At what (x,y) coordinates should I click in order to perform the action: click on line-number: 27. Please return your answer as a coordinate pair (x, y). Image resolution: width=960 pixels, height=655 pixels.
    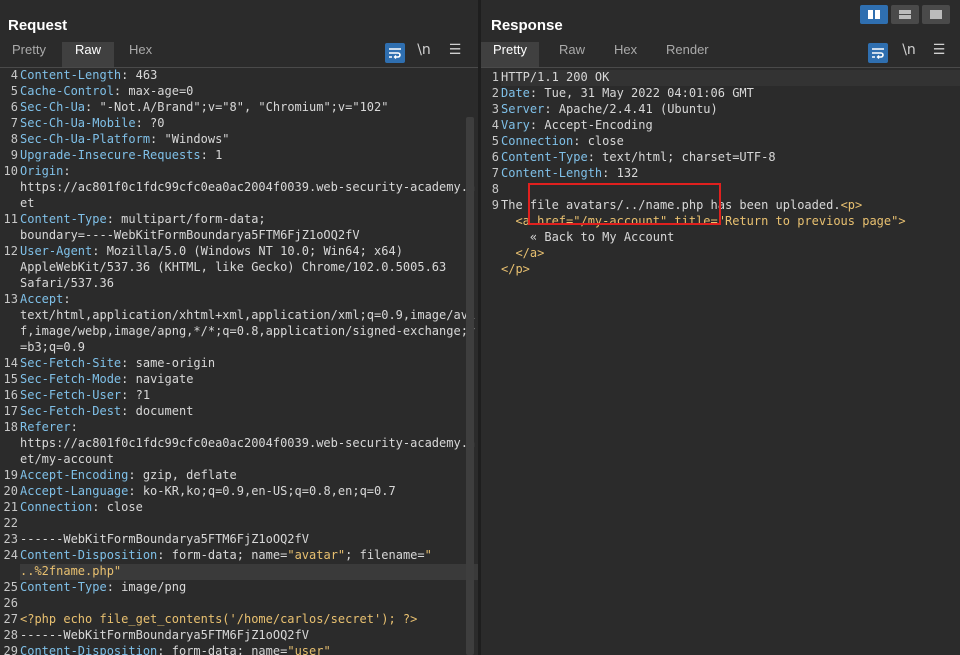
    Looking at the image, I should click on (10, 619).